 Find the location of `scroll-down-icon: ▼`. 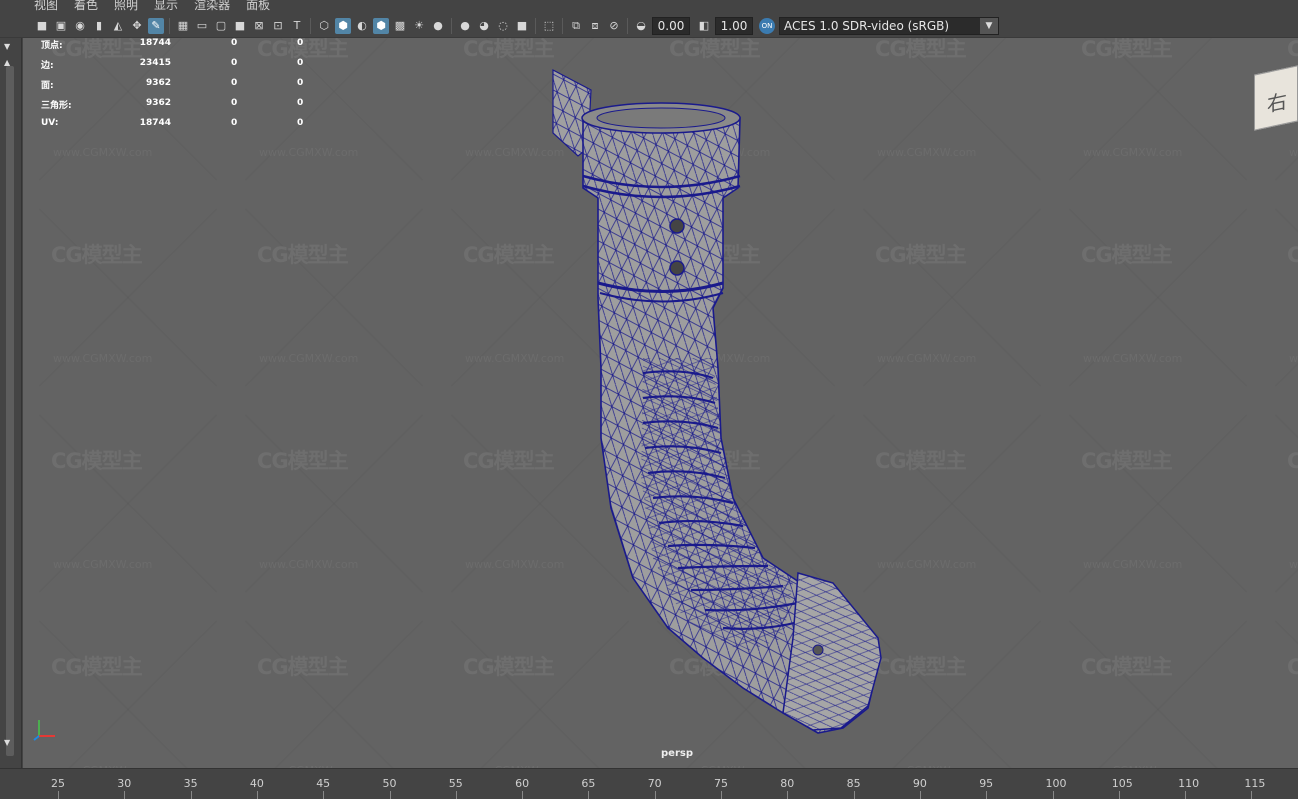

scroll-down-icon: ▼ is located at coordinates (7, 742).